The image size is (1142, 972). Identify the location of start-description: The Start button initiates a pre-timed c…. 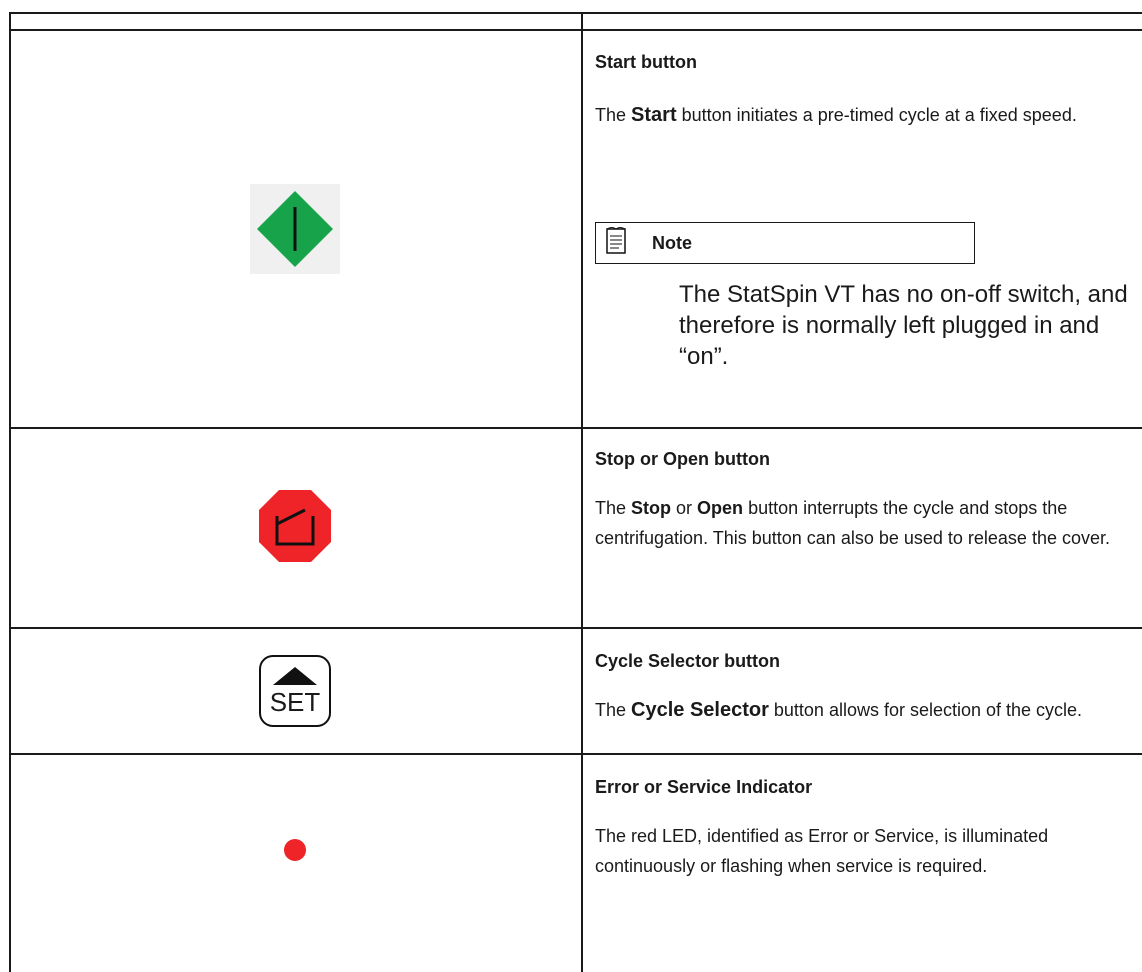
(836, 115).